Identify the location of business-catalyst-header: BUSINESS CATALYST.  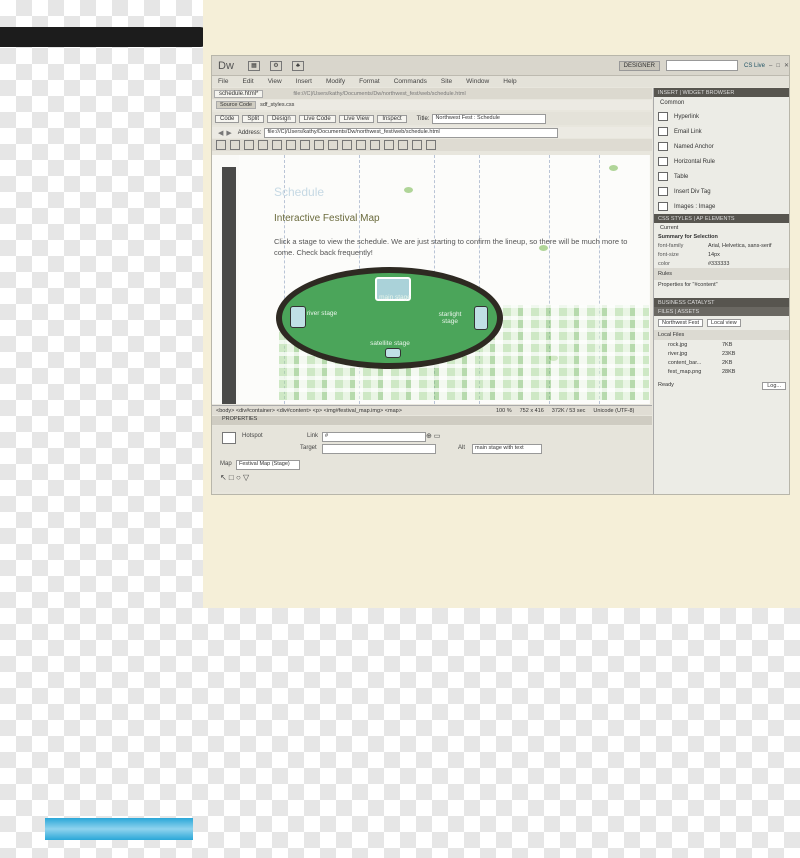
(721, 302).